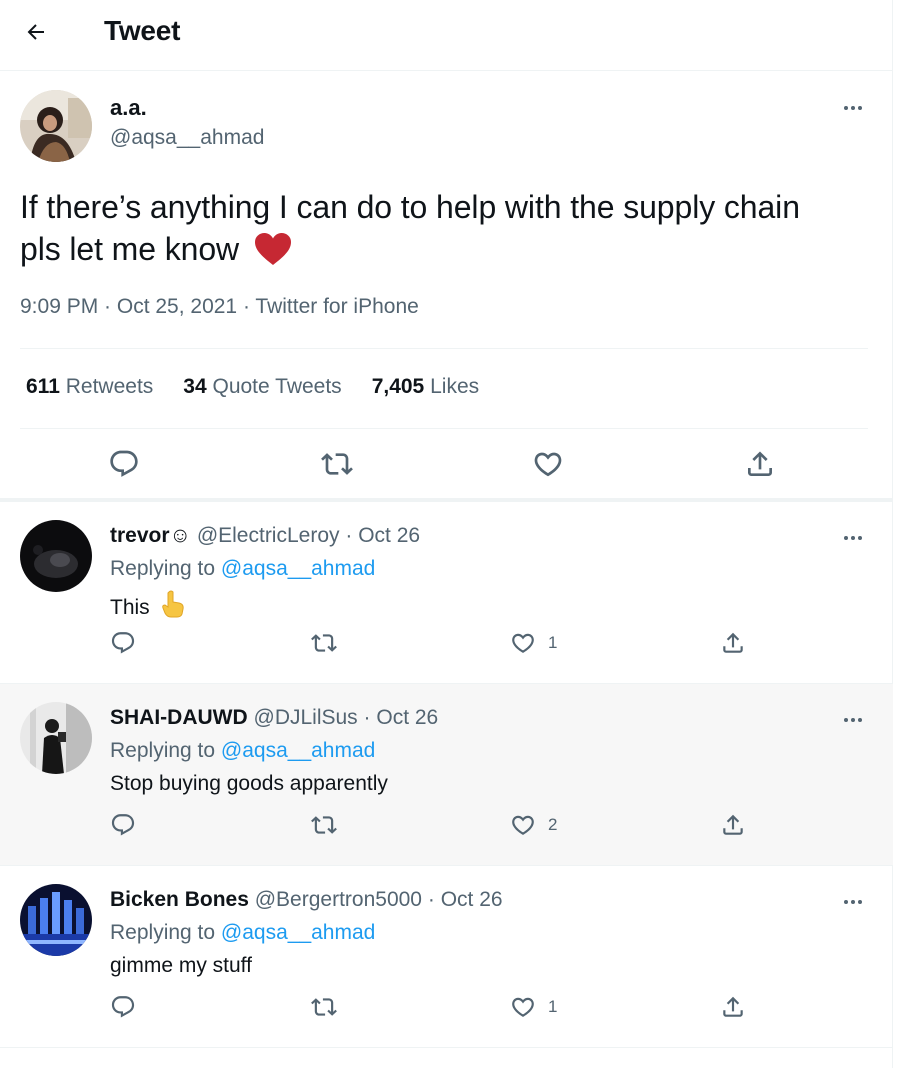 The height and width of the screenshot is (1068, 916). I want to click on like-button, so click(548, 464).